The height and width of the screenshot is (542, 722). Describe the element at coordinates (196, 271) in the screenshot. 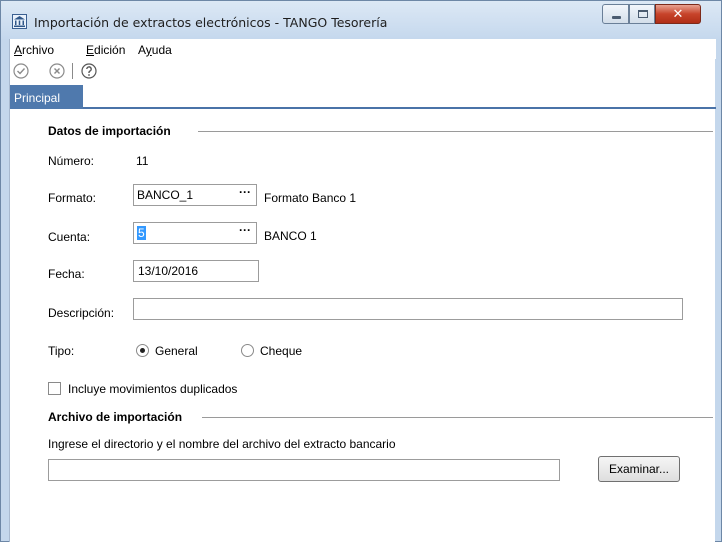

I see `fecha-input: 13/10/2016` at that location.